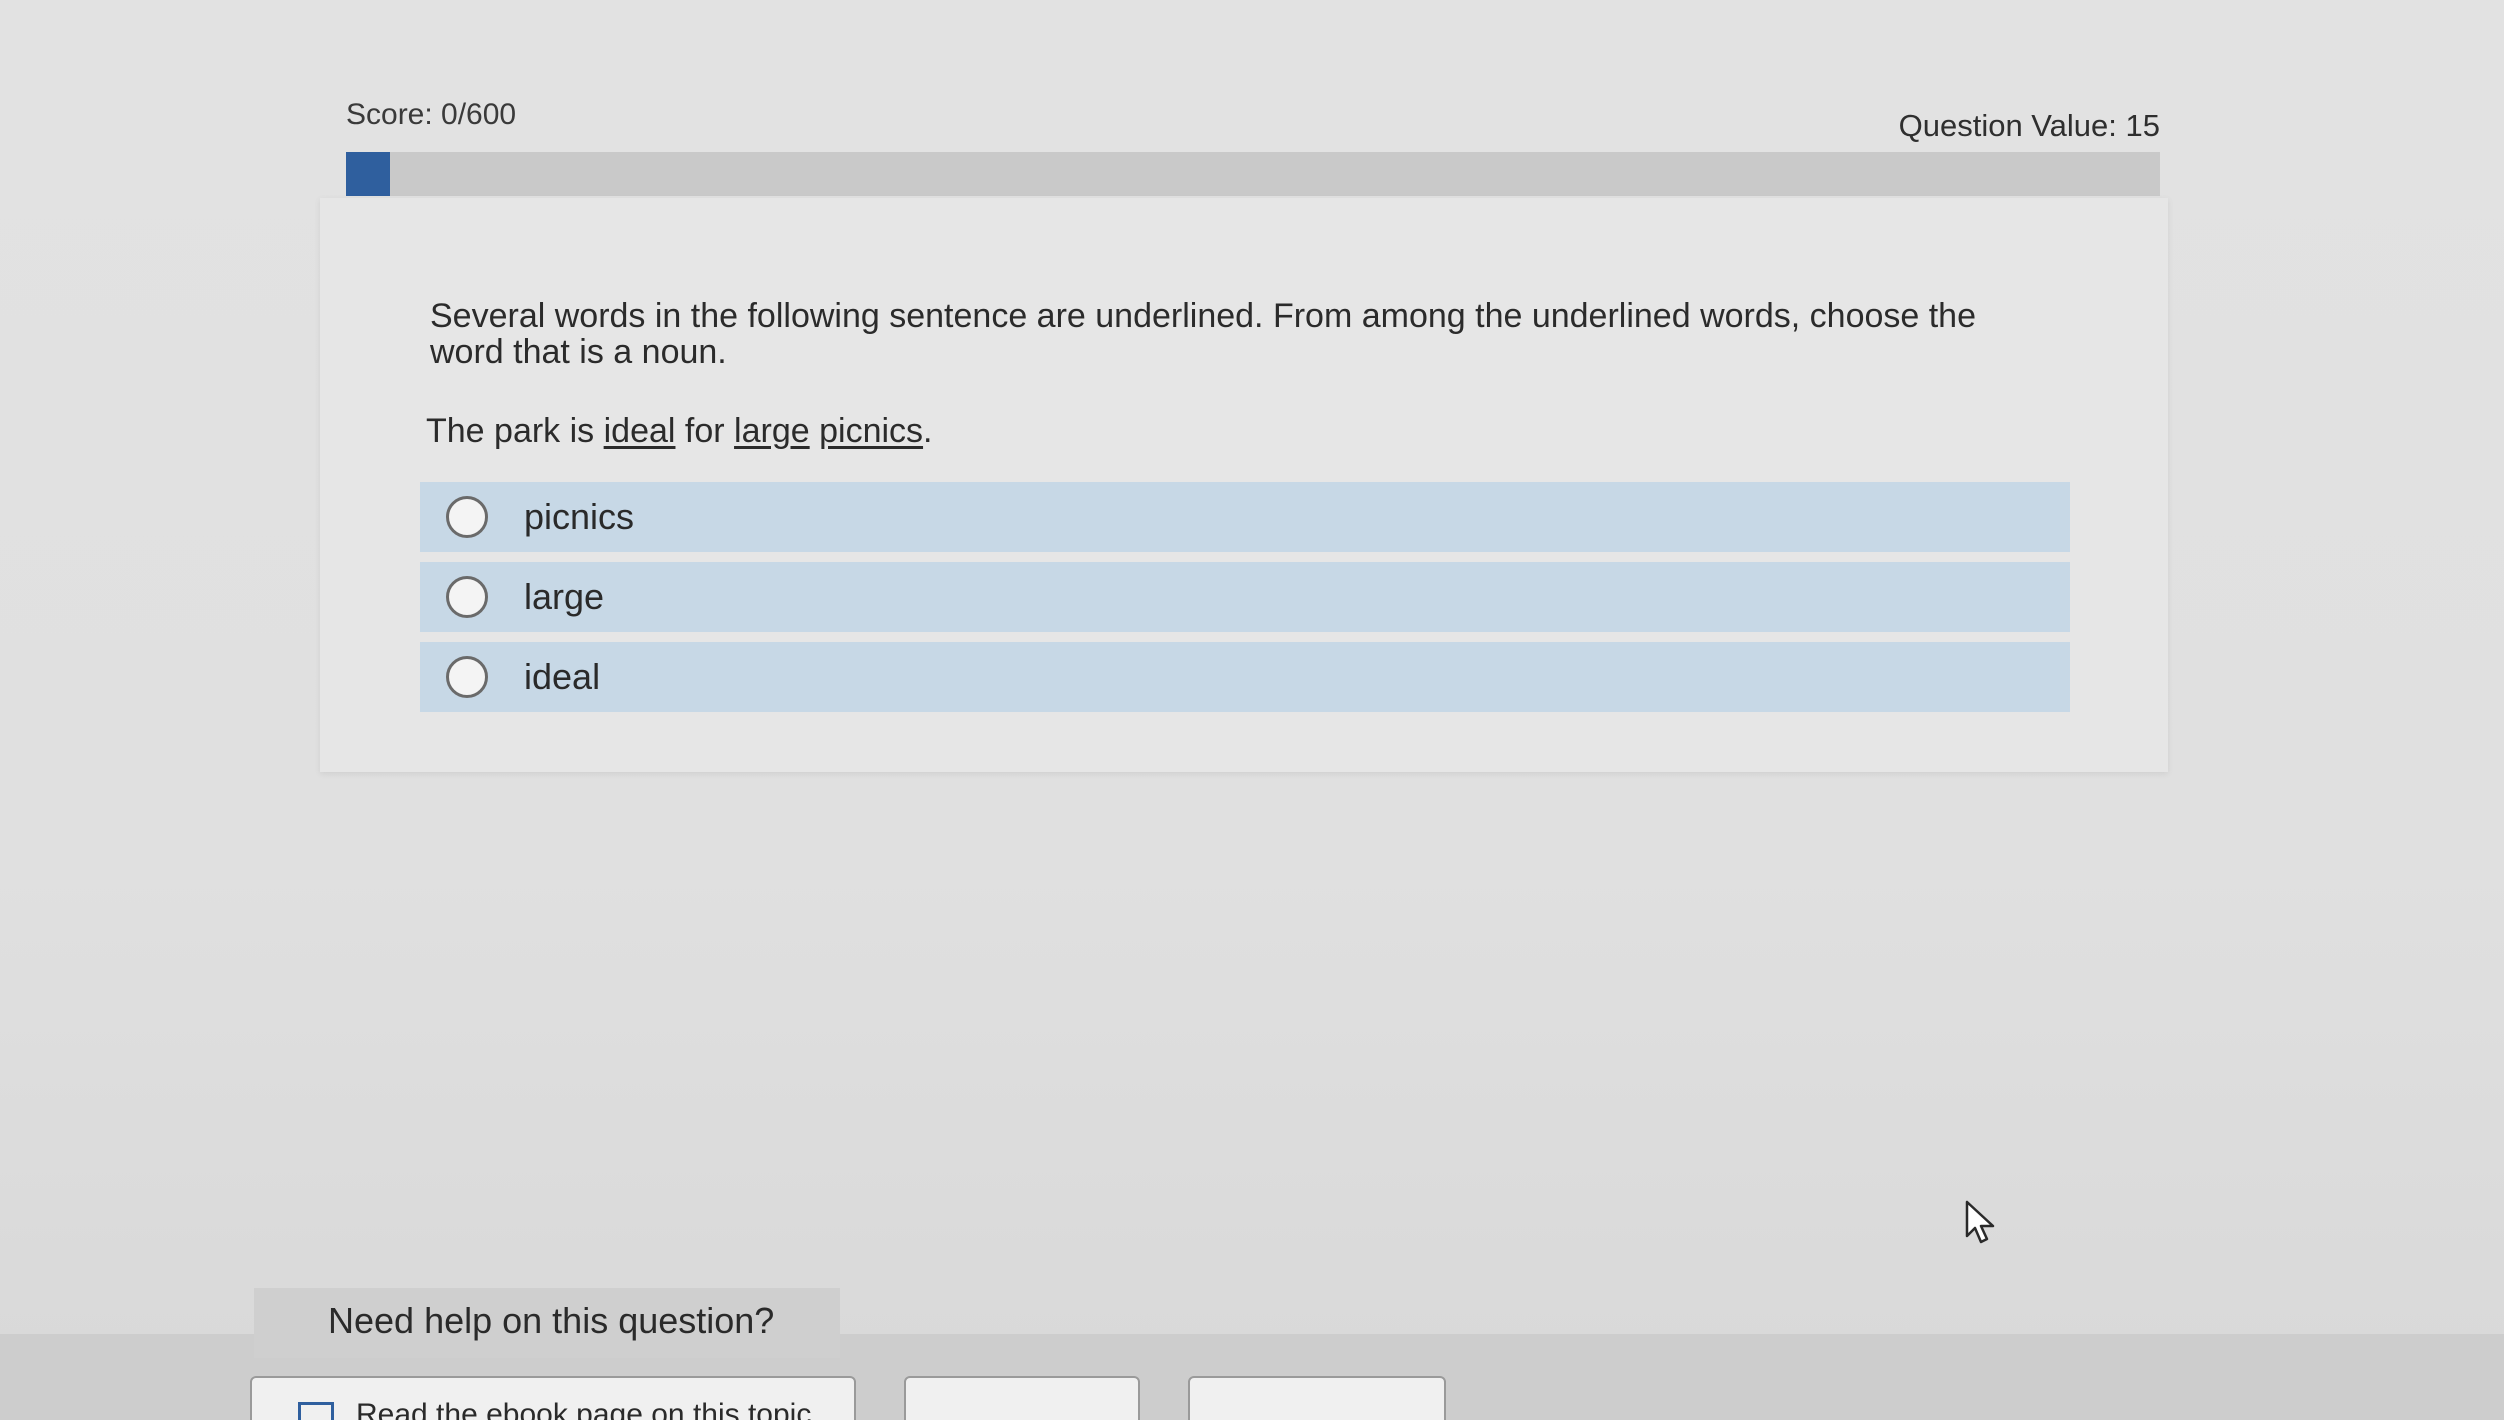 Image resolution: width=2504 pixels, height=1420 pixels. Describe the element at coordinates (814, 431) in the screenshot. I see `sentence-text` at that location.